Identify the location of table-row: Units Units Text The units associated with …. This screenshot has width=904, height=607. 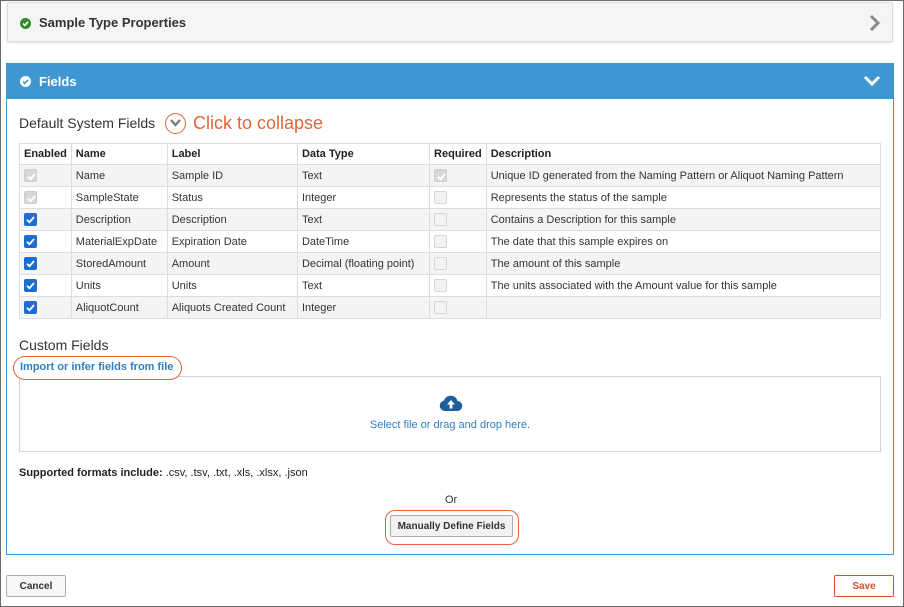
(450, 285).